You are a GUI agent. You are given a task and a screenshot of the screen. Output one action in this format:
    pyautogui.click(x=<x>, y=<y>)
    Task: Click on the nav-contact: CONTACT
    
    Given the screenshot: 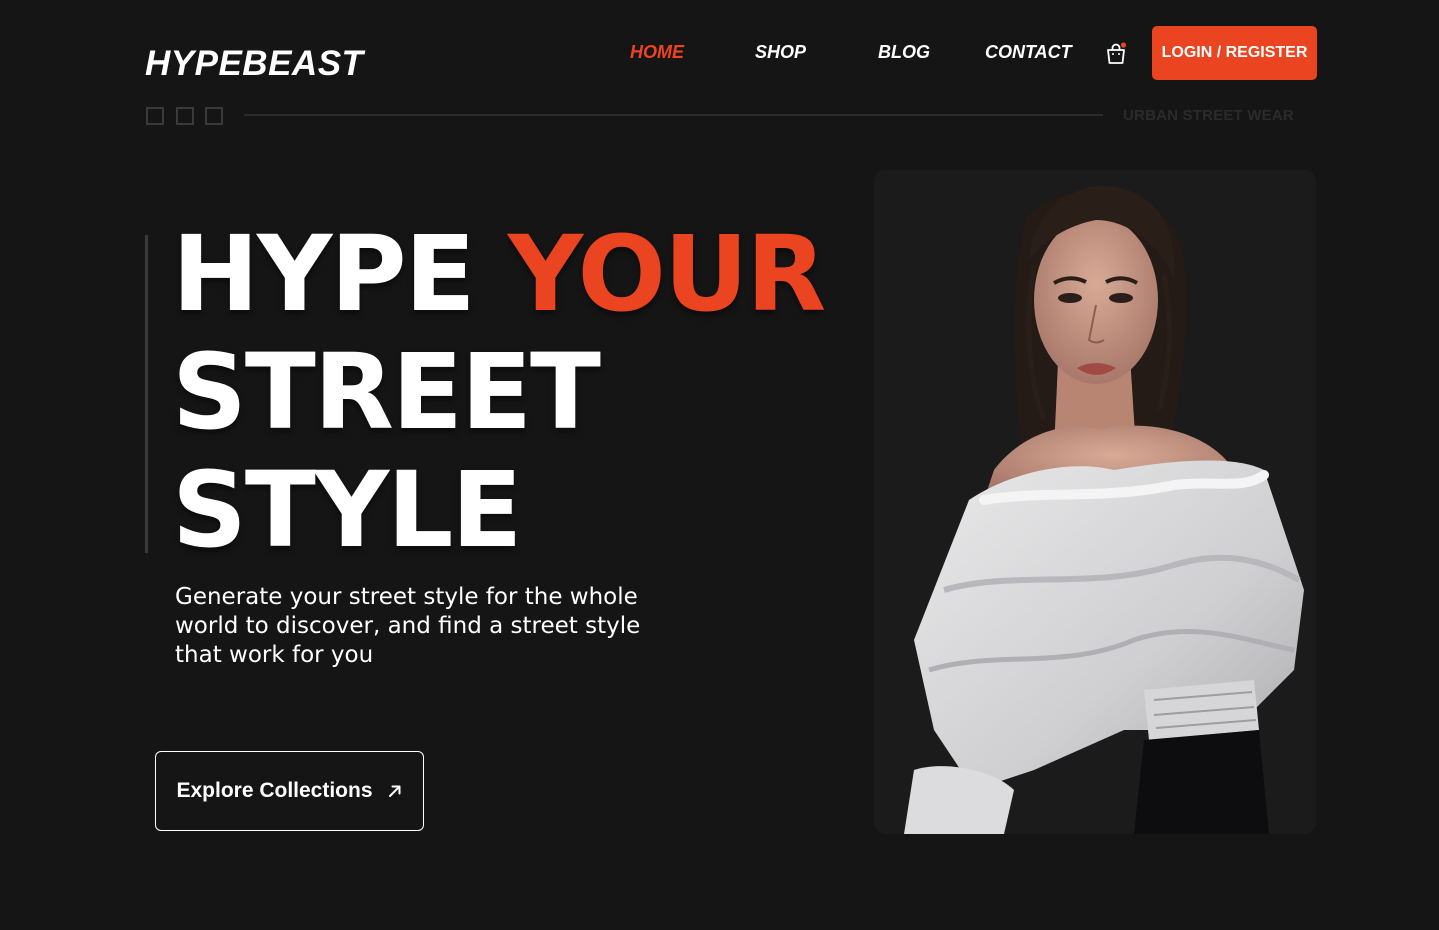 What is the action you would take?
    pyautogui.click(x=1028, y=52)
    